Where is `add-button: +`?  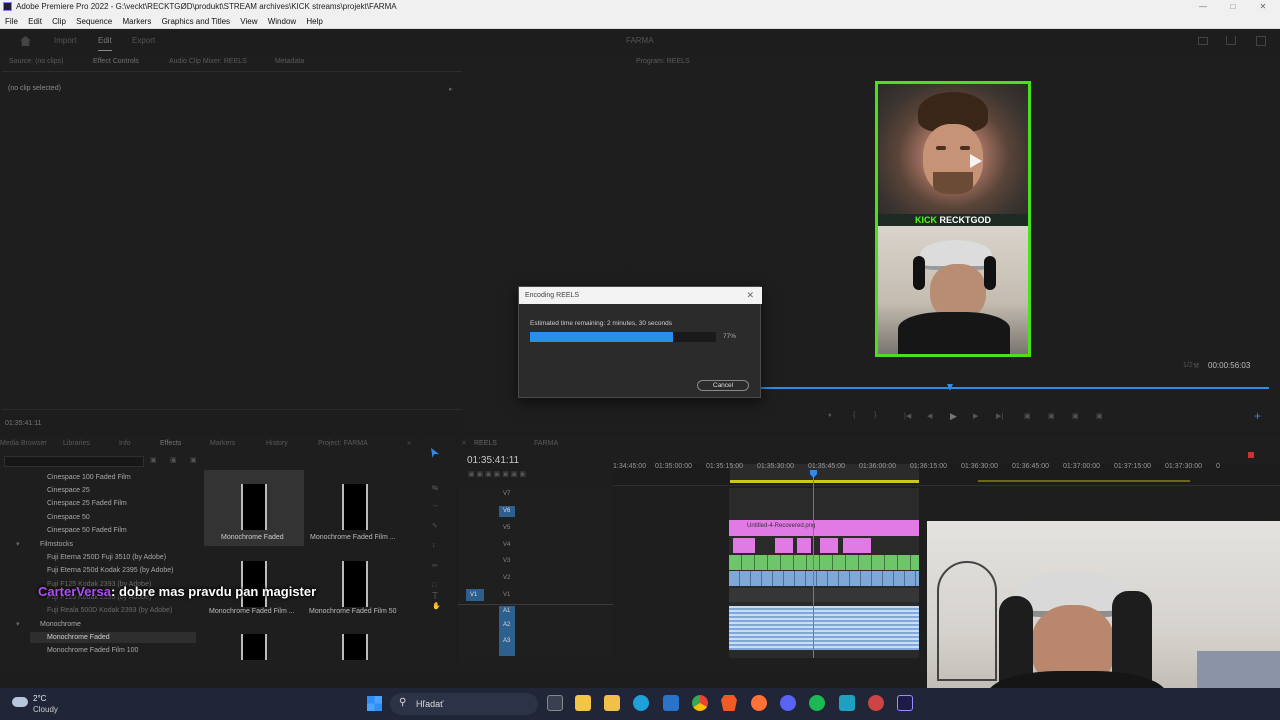 add-button: + is located at coordinates (1257, 416).